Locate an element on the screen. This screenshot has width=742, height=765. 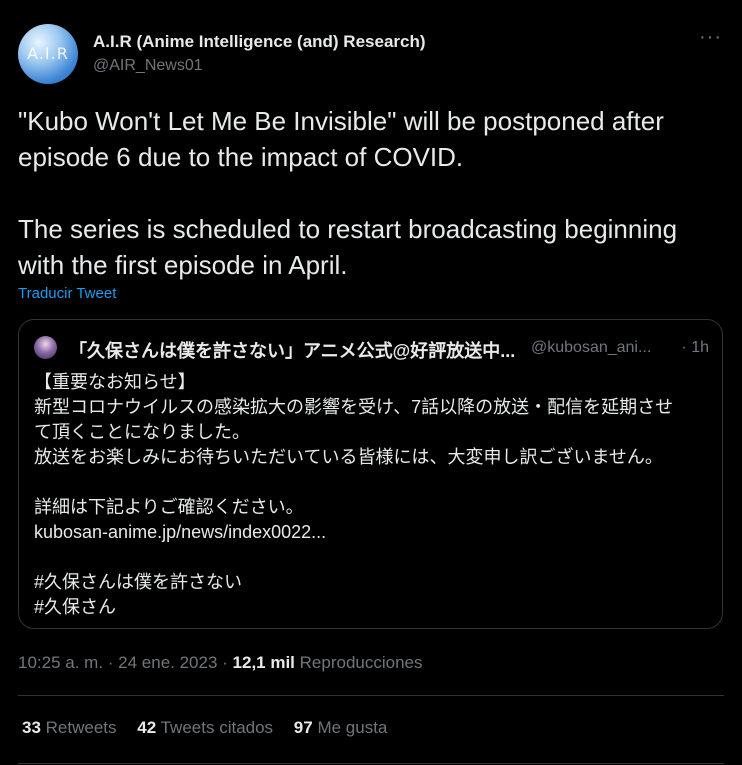
quoted-text-line: 詳細は下記よりご確認ください。 is located at coordinates (169, 507).